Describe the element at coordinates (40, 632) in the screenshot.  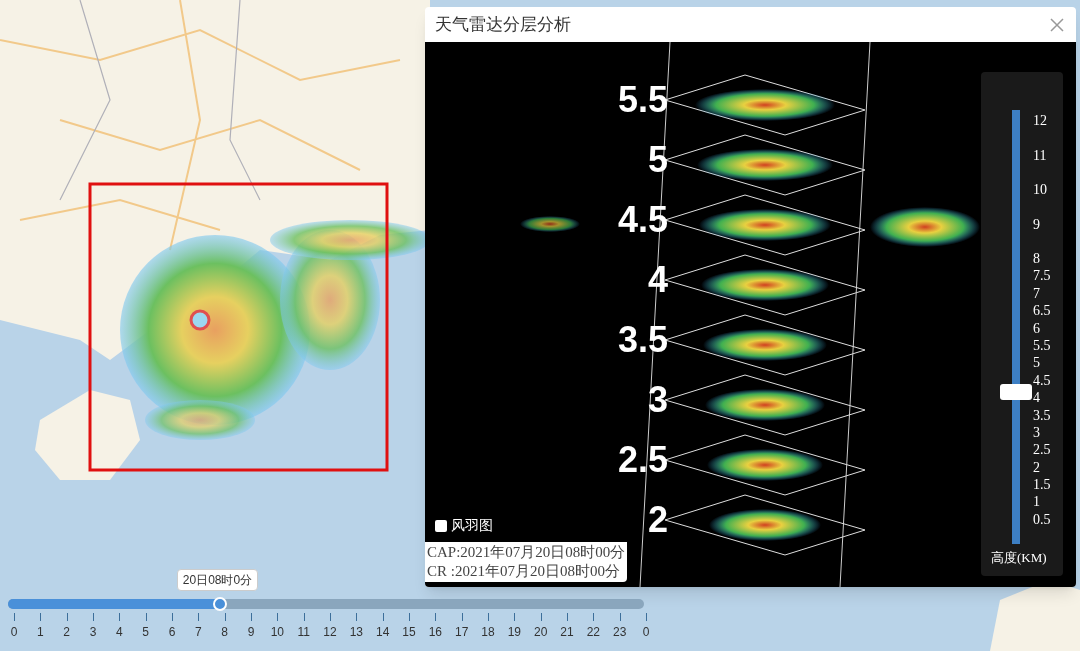
I see `timeline-tick-label: 1` at that location.